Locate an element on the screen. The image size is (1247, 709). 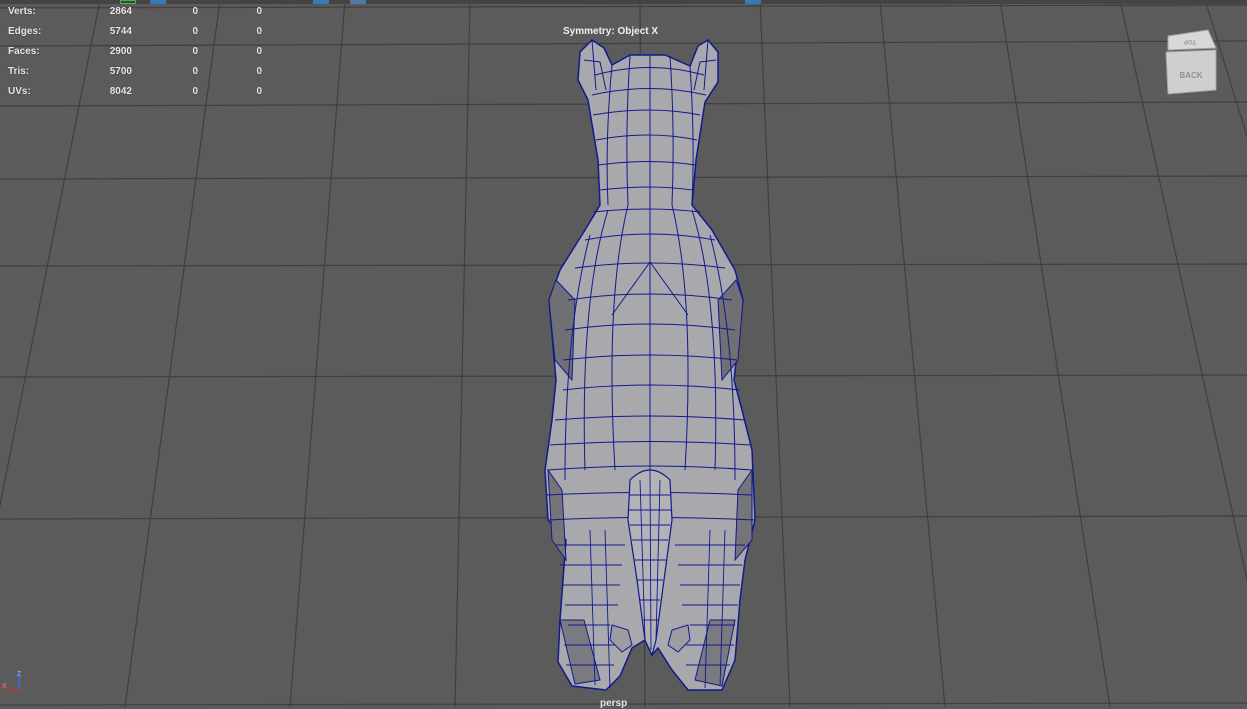
hud-total: 5744 is located at coordinates (120, 31).